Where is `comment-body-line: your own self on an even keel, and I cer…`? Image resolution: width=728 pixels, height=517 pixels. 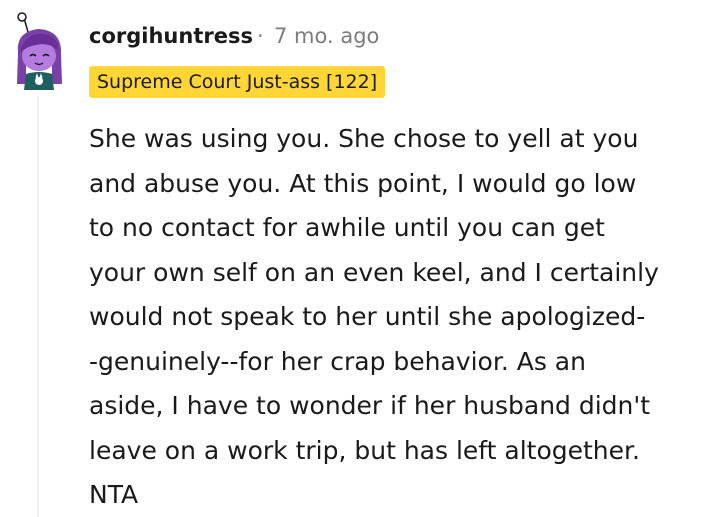 comment-body-line: your own self on an even keel, and I cer… is located at coordinates (374, 272).